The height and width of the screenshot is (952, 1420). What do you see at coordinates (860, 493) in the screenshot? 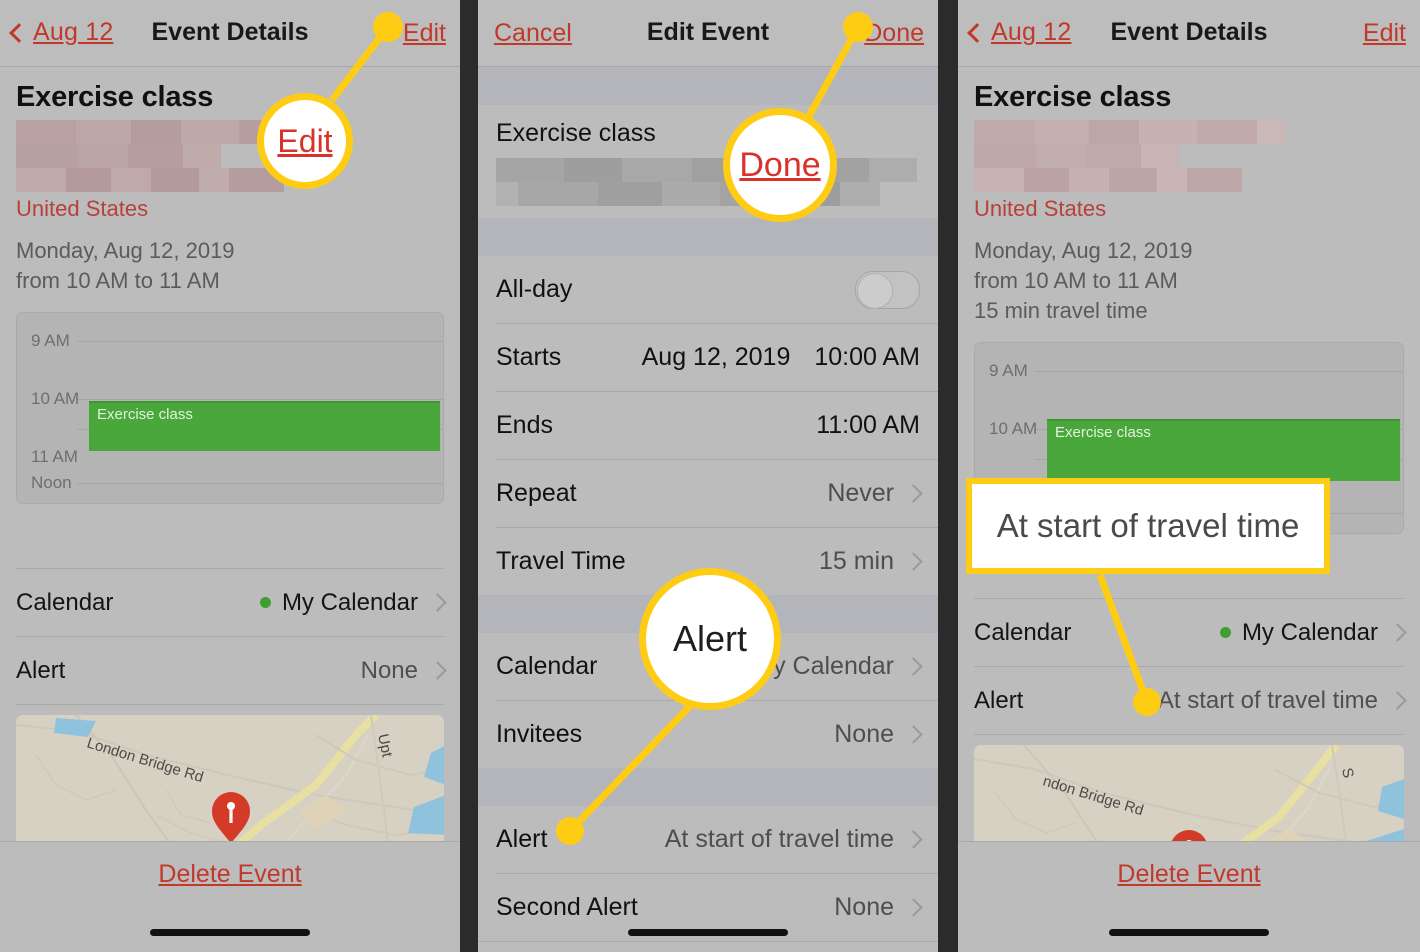
I see `row-repeat-value: Never` at bounding box center [860, 493].